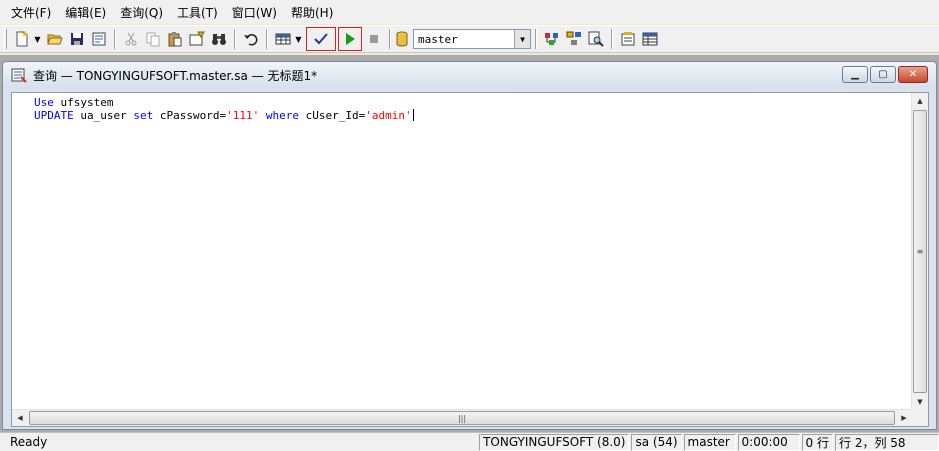 Image resolution: width=939 pixels, height=451 pixels. I want to click on status-cursor-position: 行 2，列 58, so click(887, 442).